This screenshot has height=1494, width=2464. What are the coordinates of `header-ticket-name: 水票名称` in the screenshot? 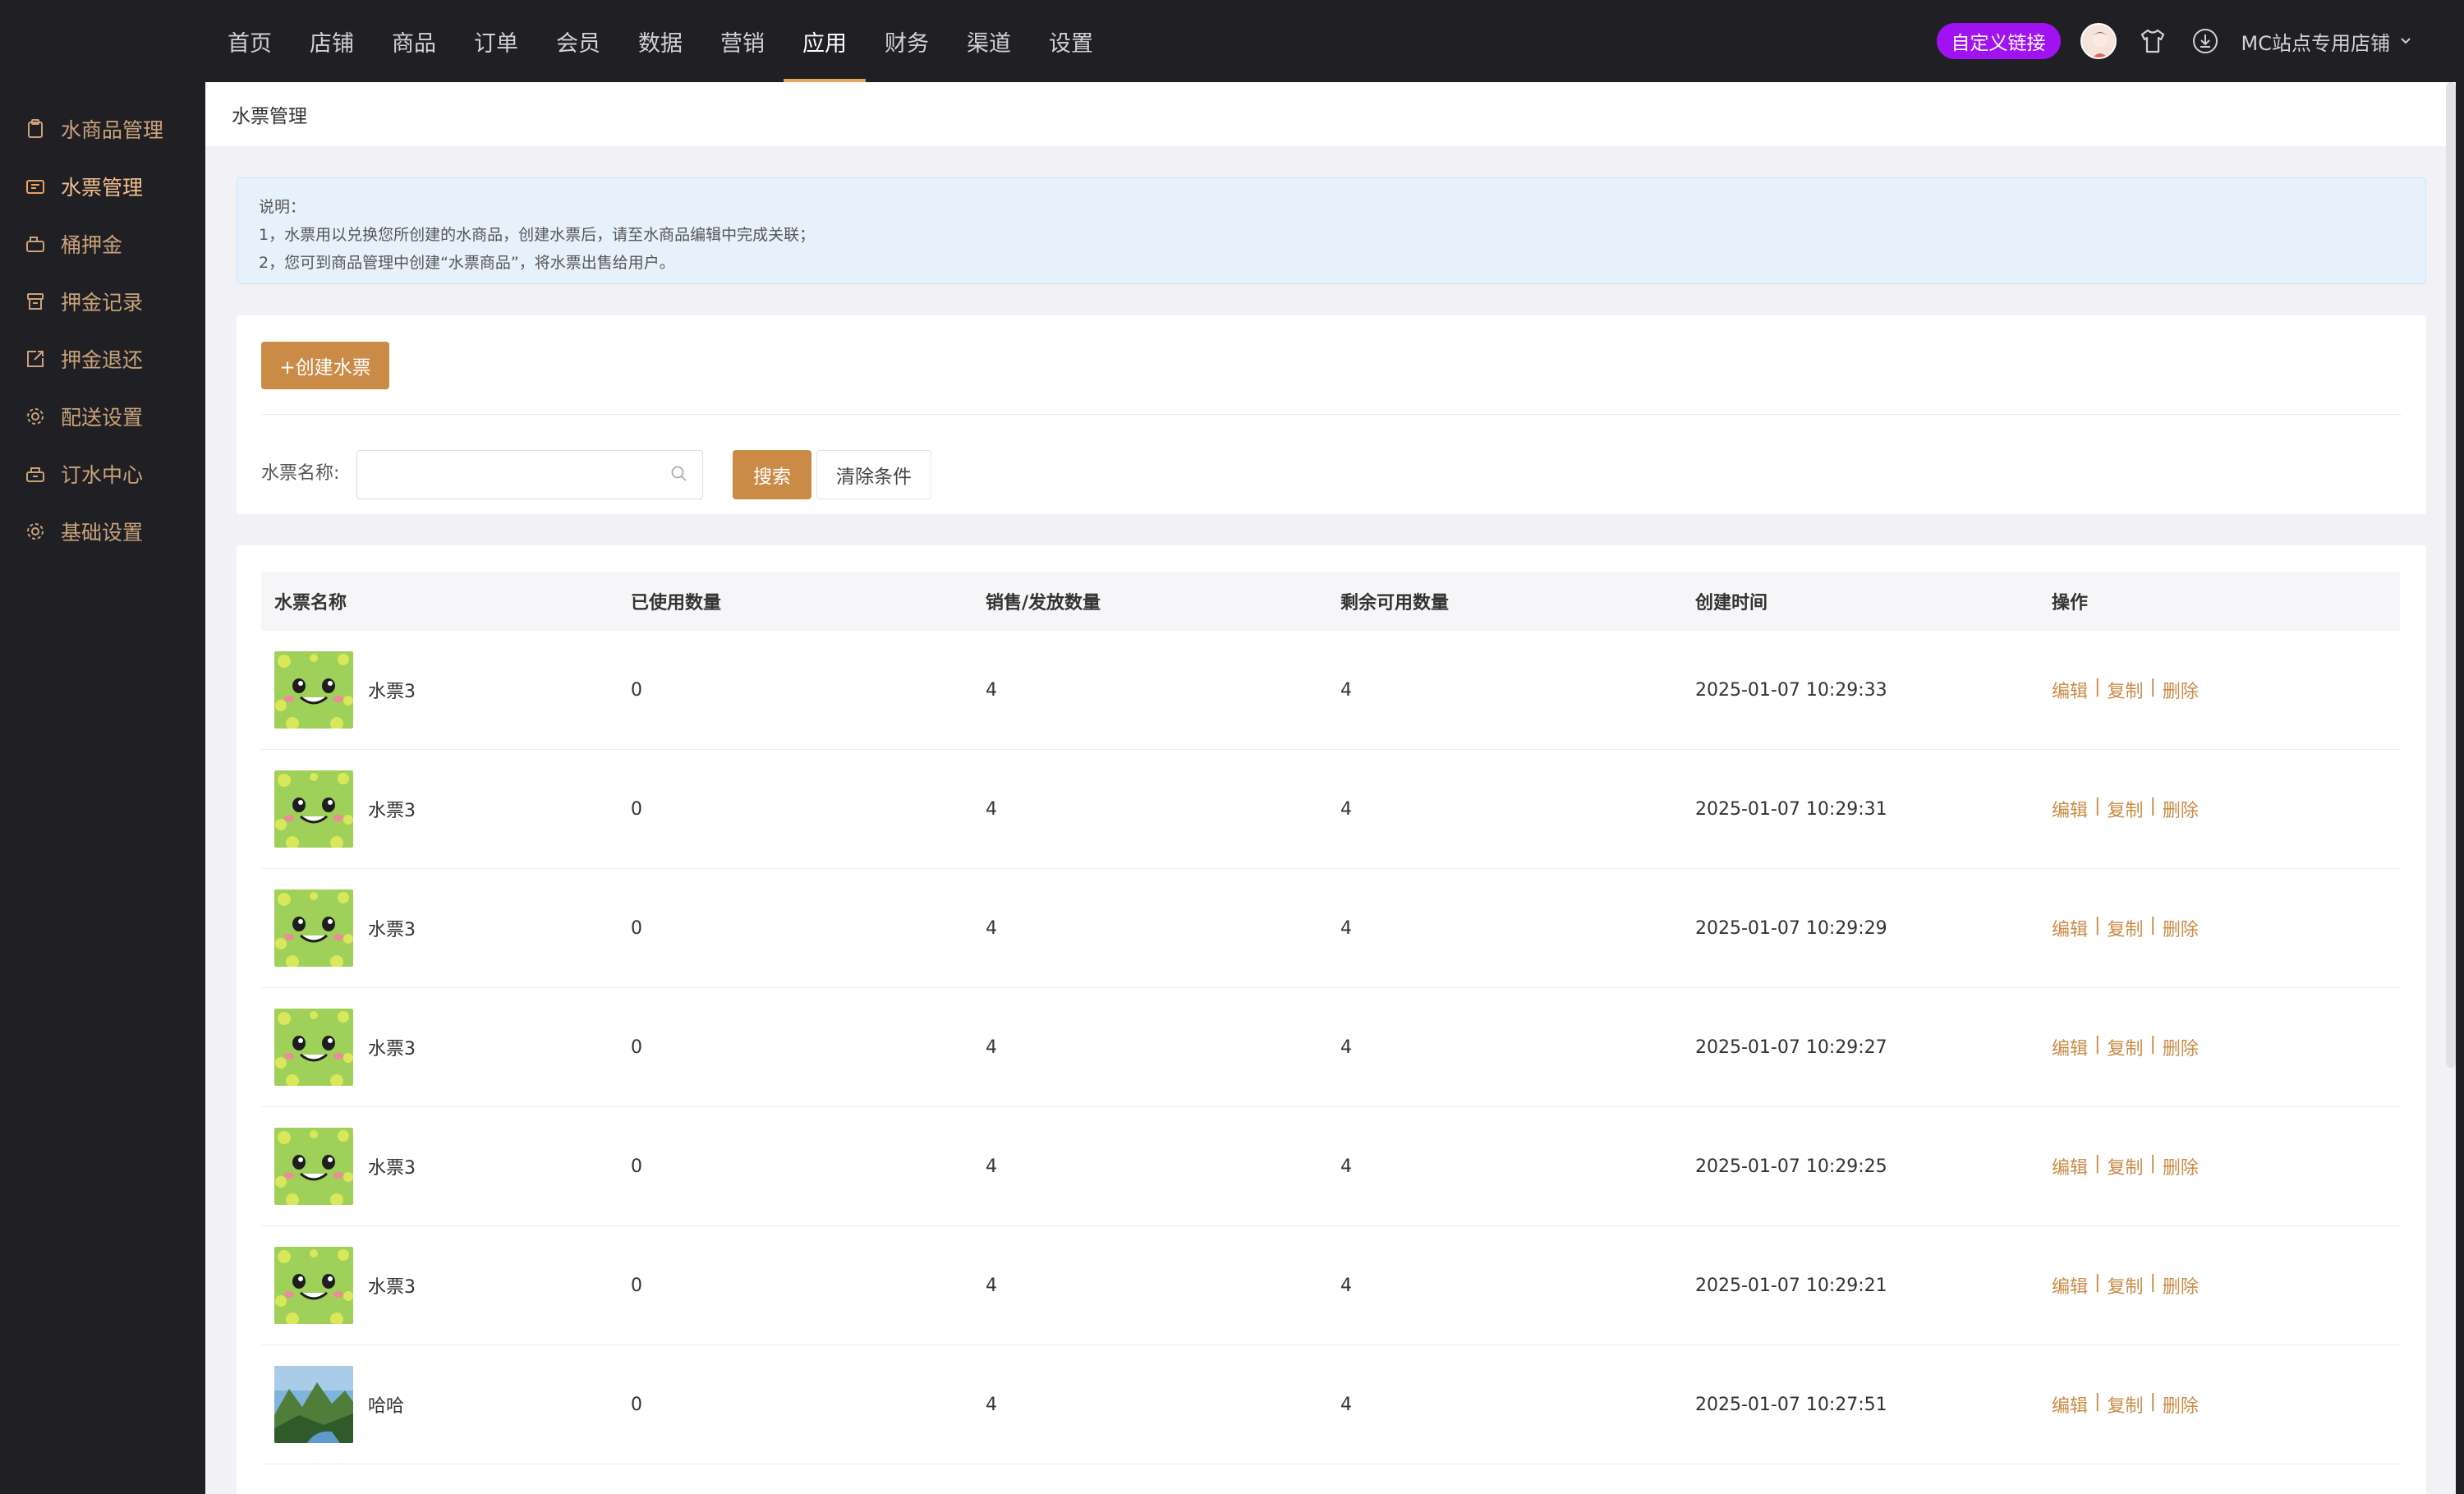 It's located at (310, 603).